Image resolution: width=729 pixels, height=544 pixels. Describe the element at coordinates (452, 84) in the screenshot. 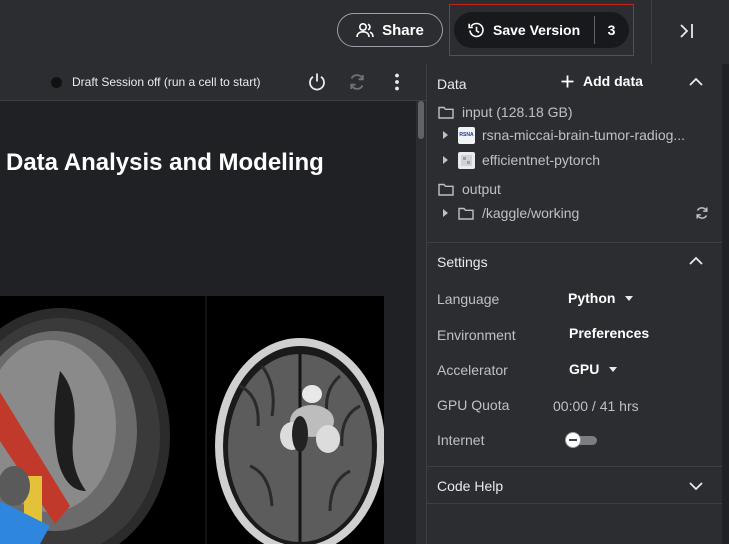

I see `data-section-heading: Data` at that location.